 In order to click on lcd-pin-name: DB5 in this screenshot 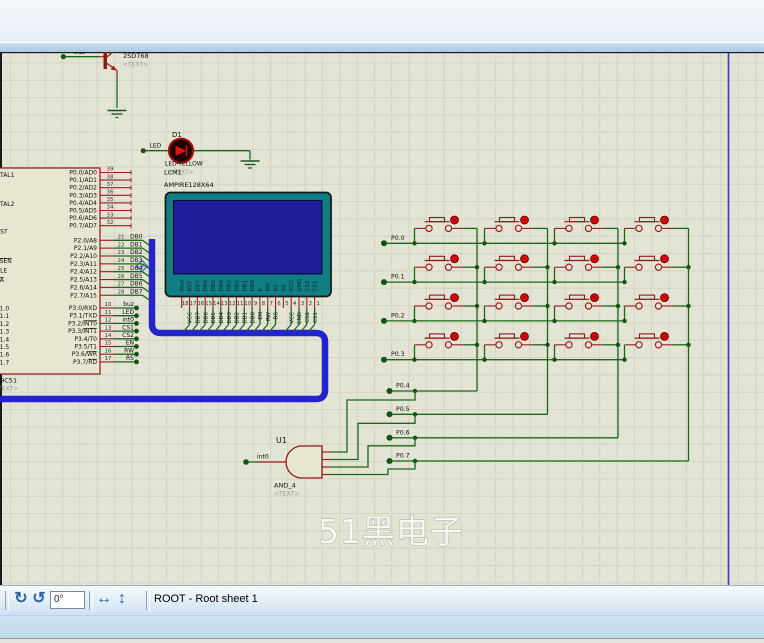, I will do `click(214, 285)`.